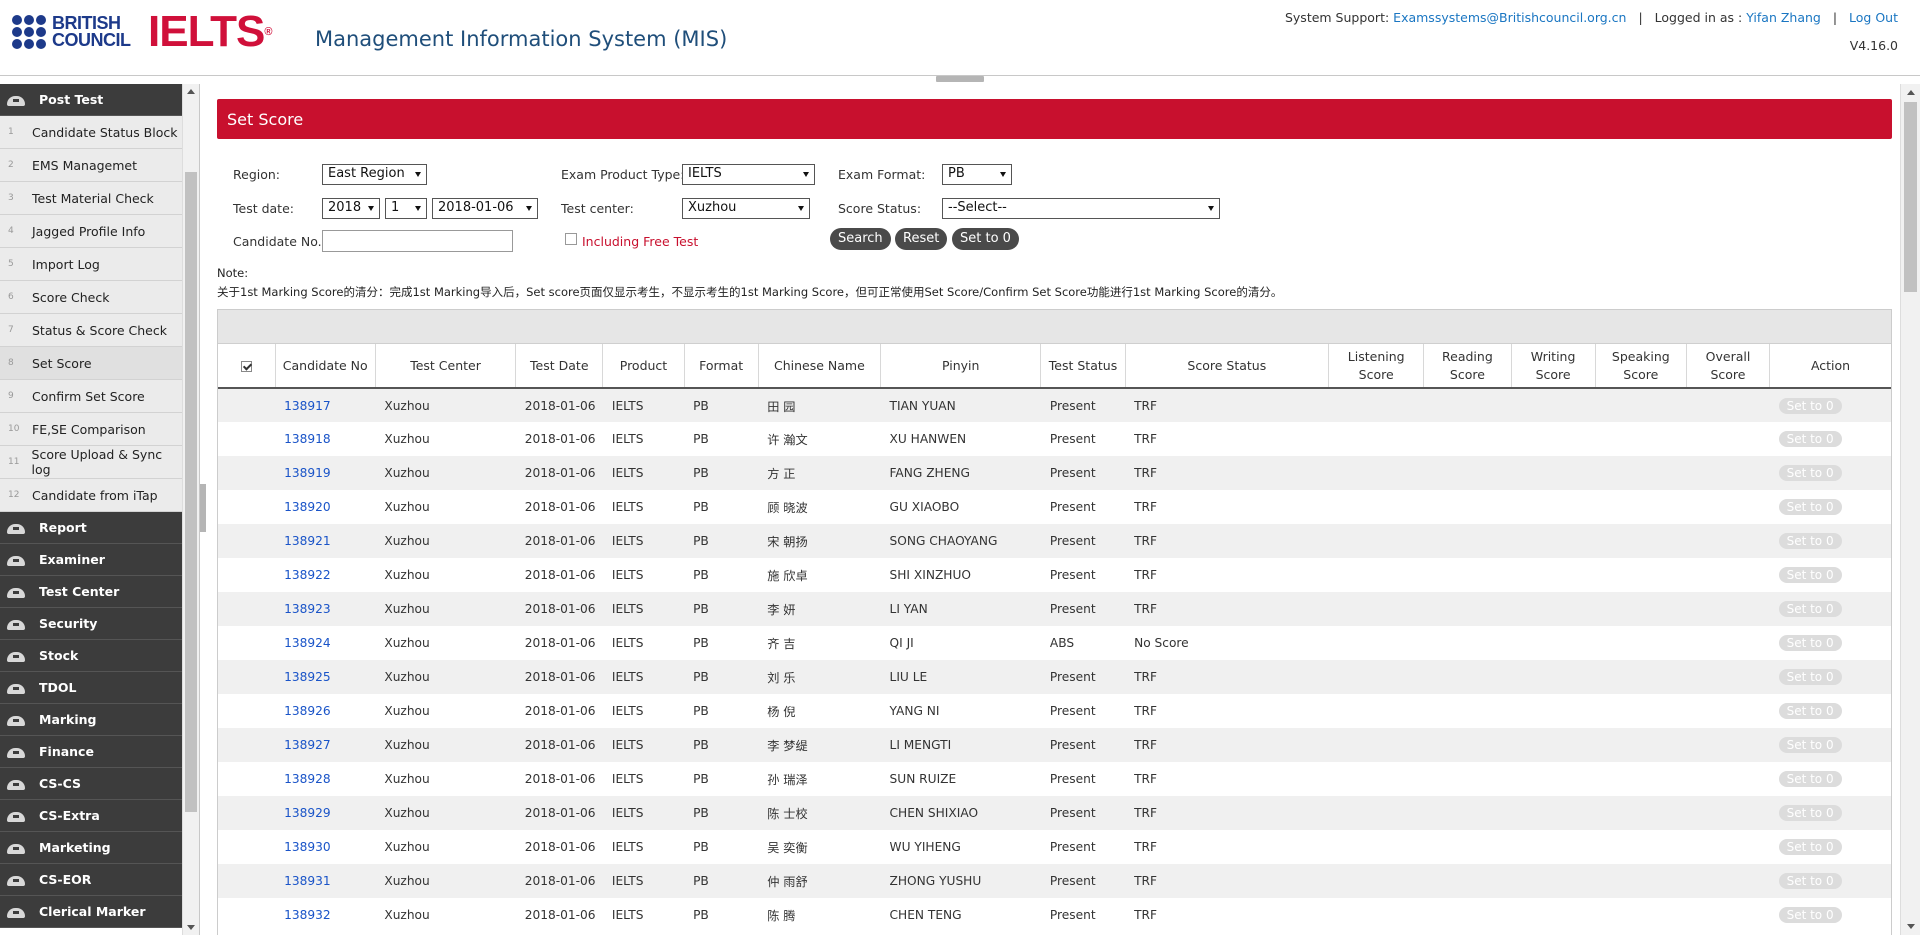  I want to click on sidebar-item: 8 Set Score, so click(91, 363).